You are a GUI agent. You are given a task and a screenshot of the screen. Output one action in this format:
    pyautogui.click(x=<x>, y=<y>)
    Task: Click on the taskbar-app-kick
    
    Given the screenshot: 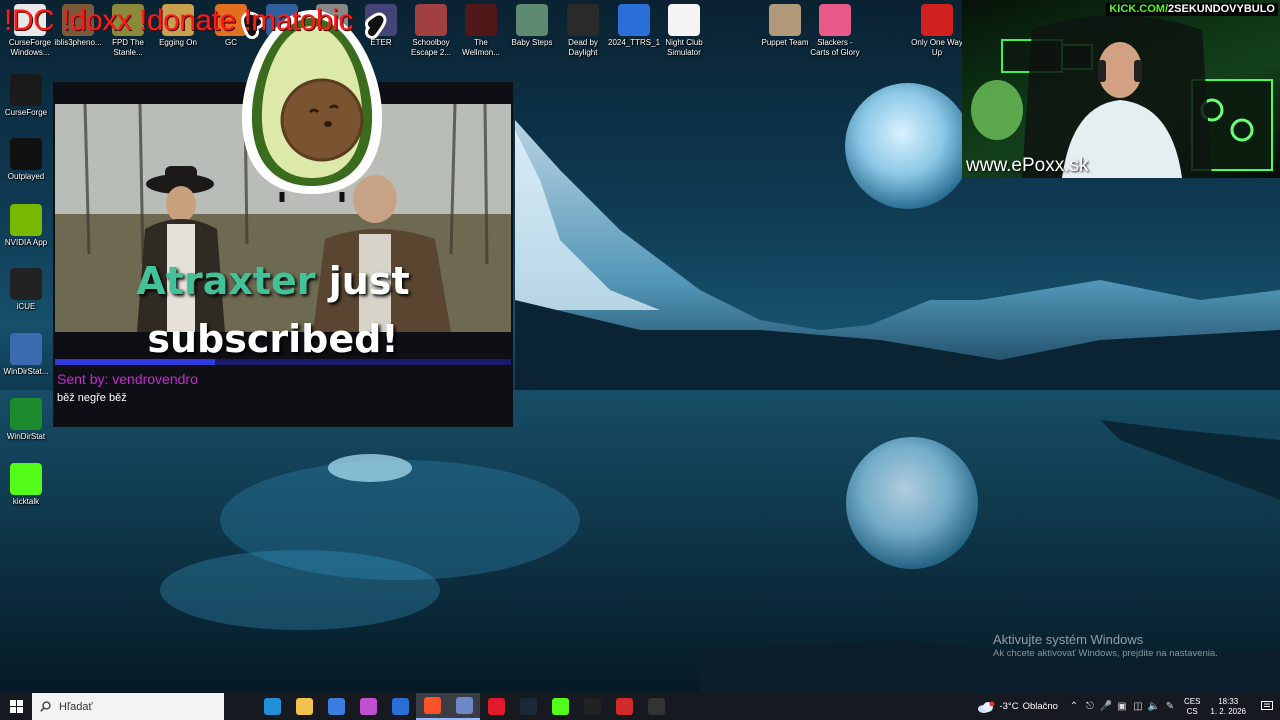 What is the action you would take?
    pyautogui.click(x=560, y=706)
    